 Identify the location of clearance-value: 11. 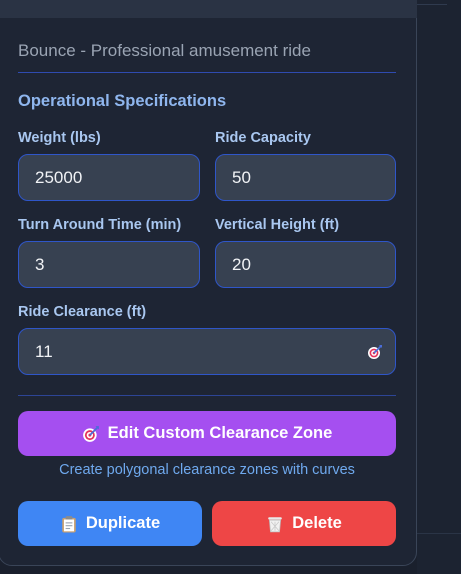
(44, 351).